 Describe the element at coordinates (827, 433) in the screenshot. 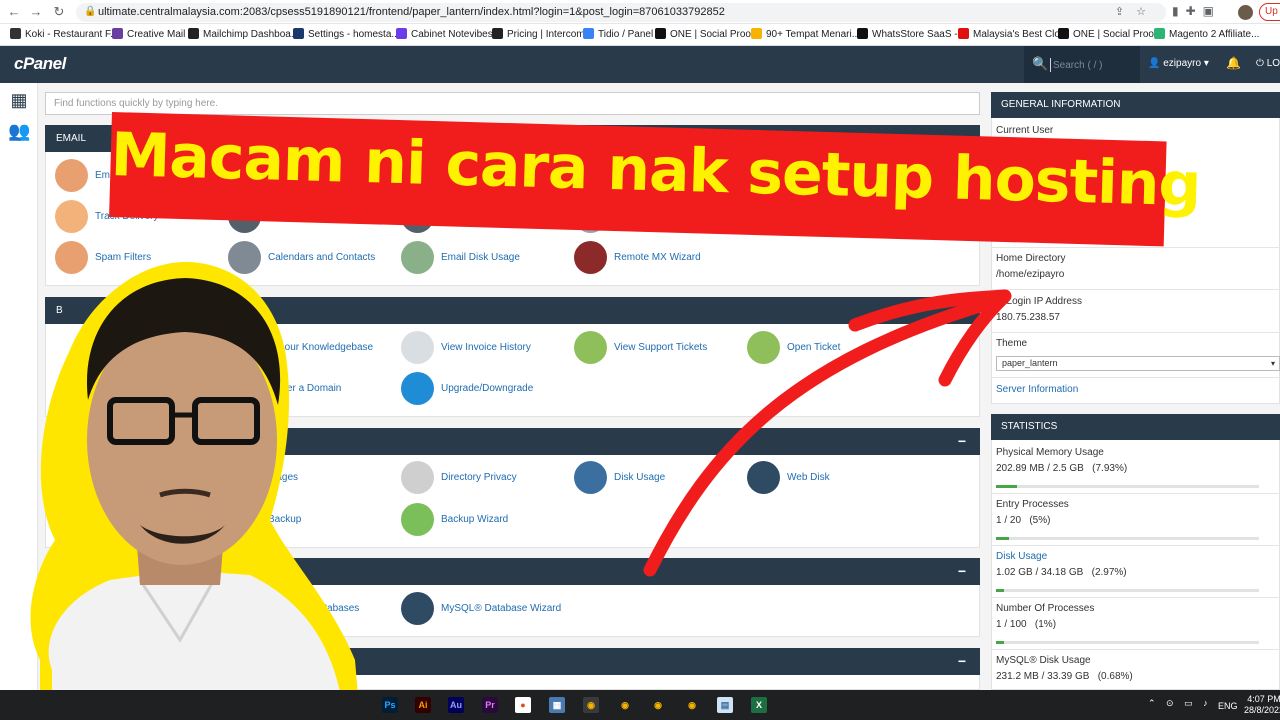

I see `red-arrow-graphic` at that location.